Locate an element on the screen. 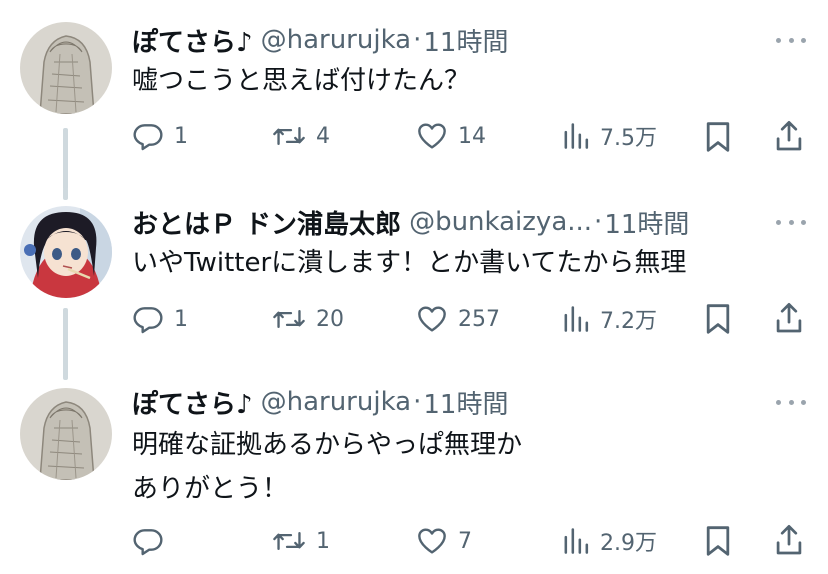  views-button: 2.9万 is located at coordinates (609, 541).